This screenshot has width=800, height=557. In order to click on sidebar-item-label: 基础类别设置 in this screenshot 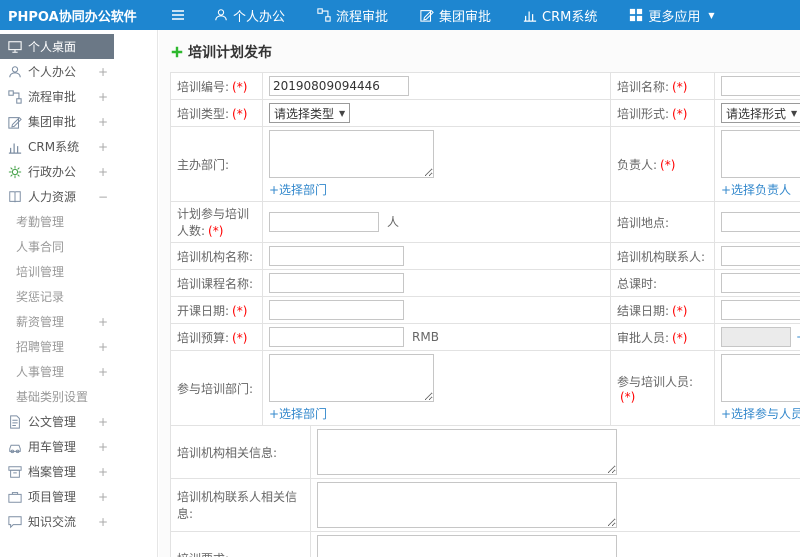, I will do `click(52, 397)`.